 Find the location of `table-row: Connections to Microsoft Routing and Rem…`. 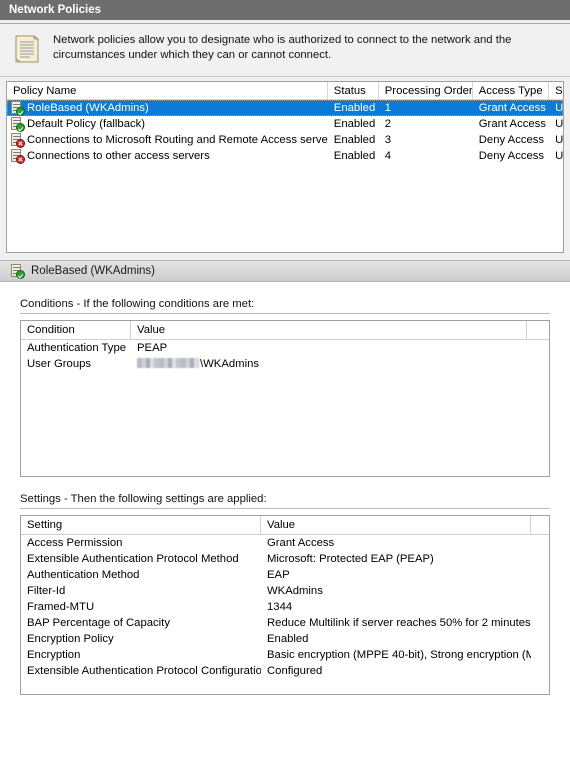

table-row: Connections to Microsoft Routing and Rem… is located at coordinates (285, 140).